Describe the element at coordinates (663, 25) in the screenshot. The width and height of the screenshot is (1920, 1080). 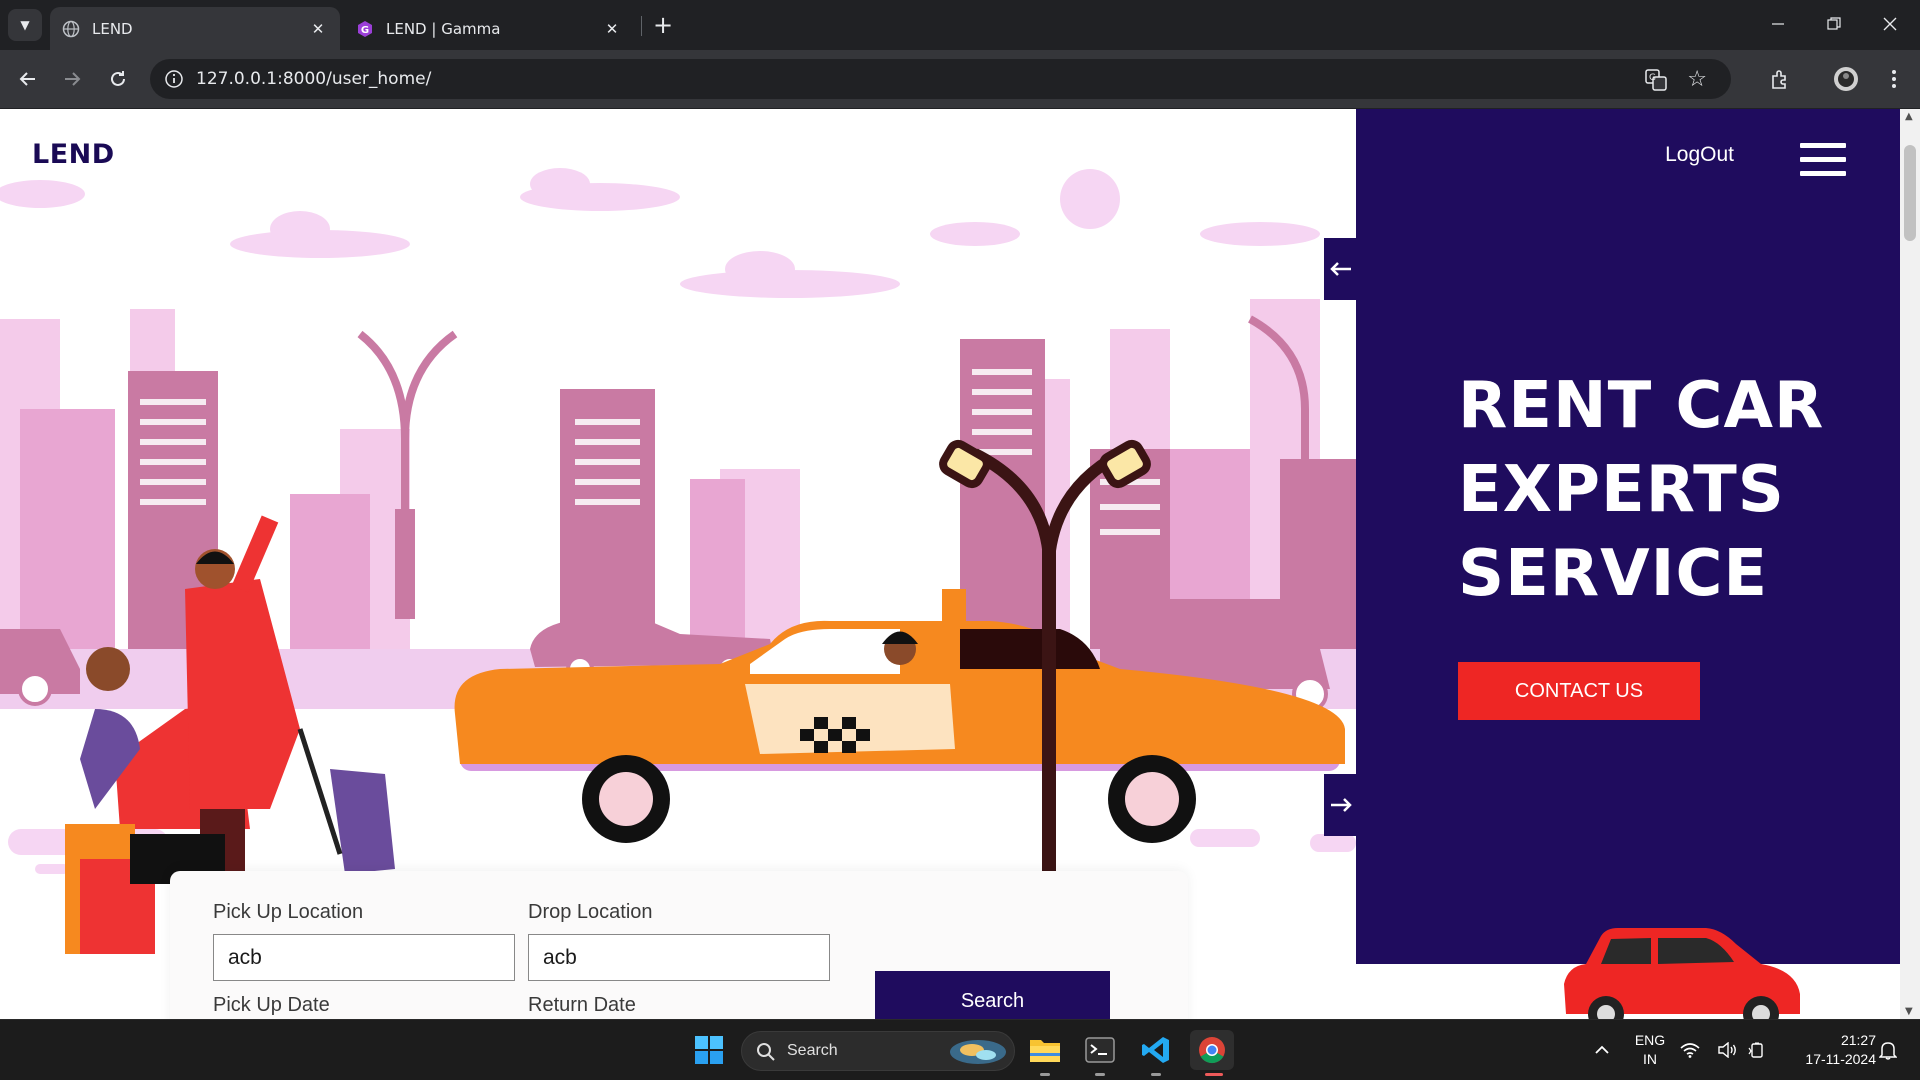
I see `new-tab-icon: +` at that location.